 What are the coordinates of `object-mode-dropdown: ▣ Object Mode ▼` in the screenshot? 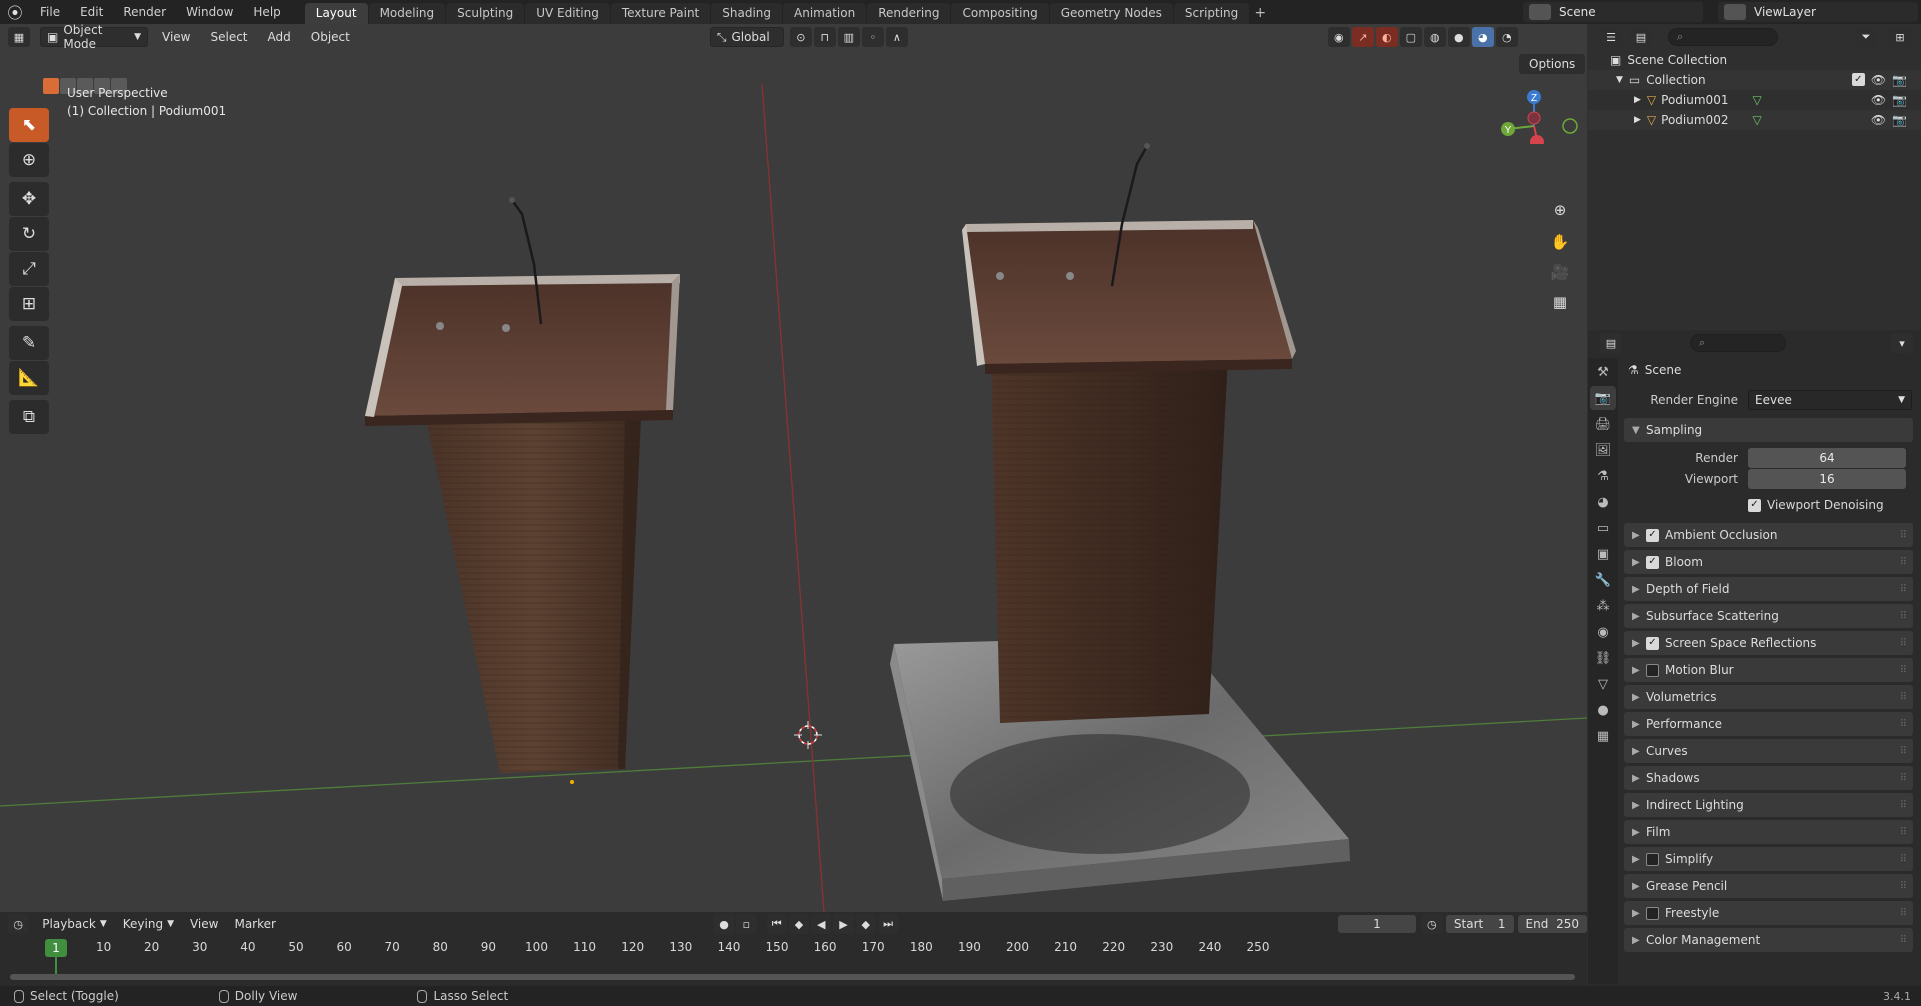 It's located at (94, 37).